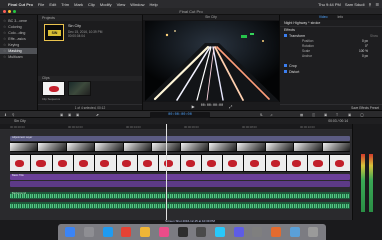 This screenshot has height=240, width=382. I want to click on viewer-panel: Sin City ▶ 00:00:00:00 ⤢, so click(211, 62).